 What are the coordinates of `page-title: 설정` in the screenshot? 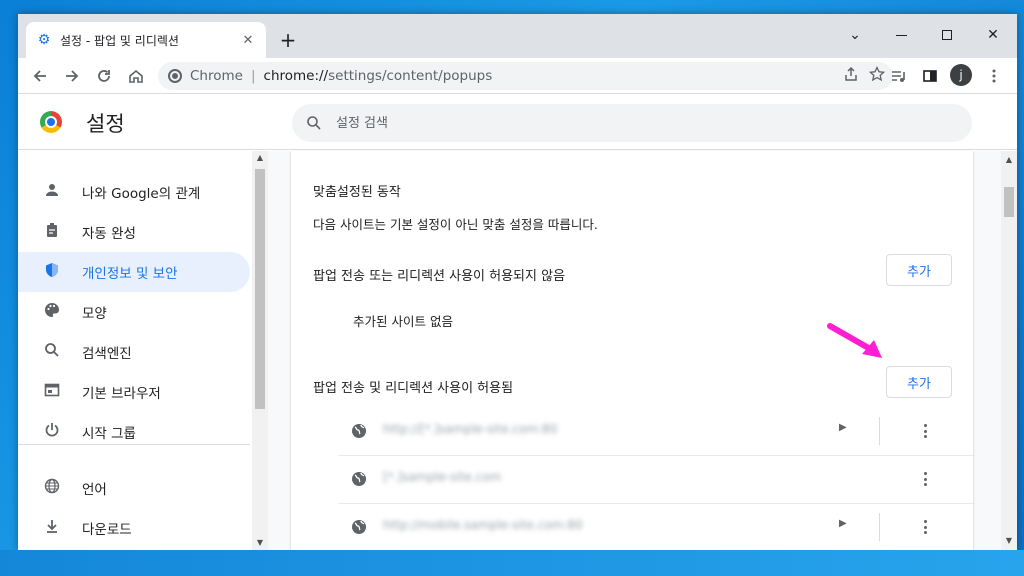 It's located at (105, 124).